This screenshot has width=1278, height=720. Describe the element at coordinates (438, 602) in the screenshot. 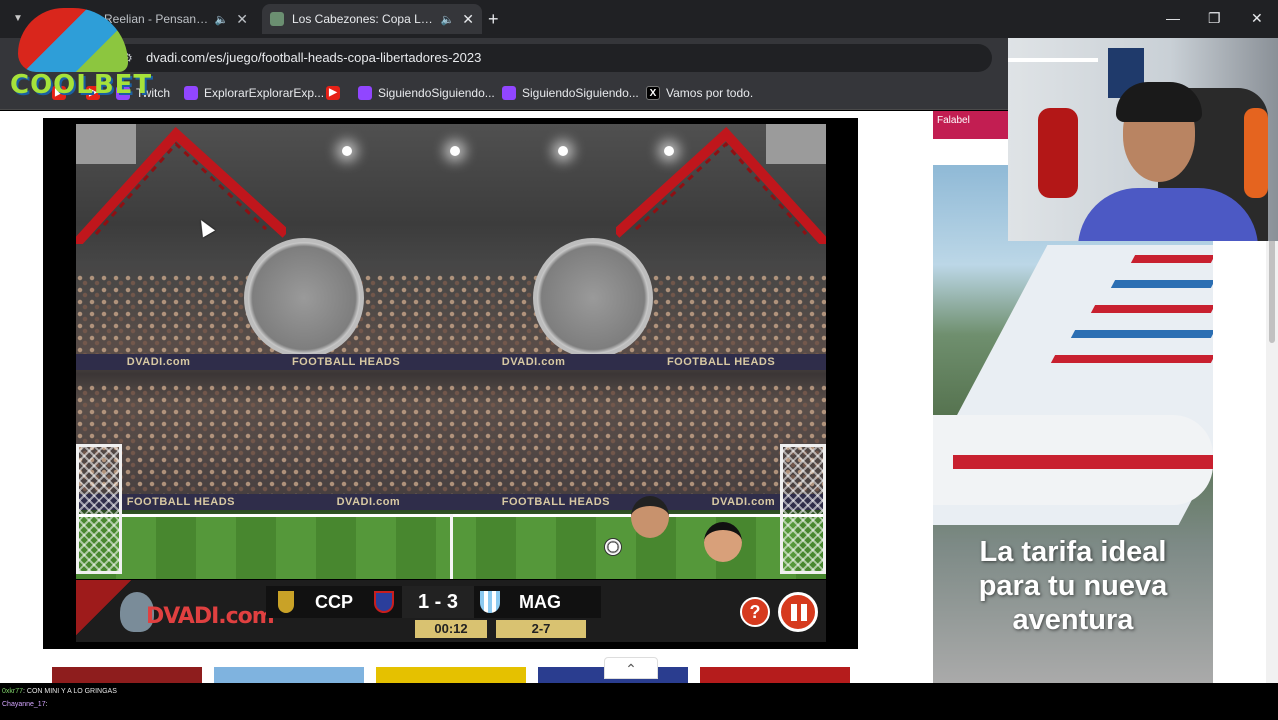

I see `match-score: 1 - 3` at that location.